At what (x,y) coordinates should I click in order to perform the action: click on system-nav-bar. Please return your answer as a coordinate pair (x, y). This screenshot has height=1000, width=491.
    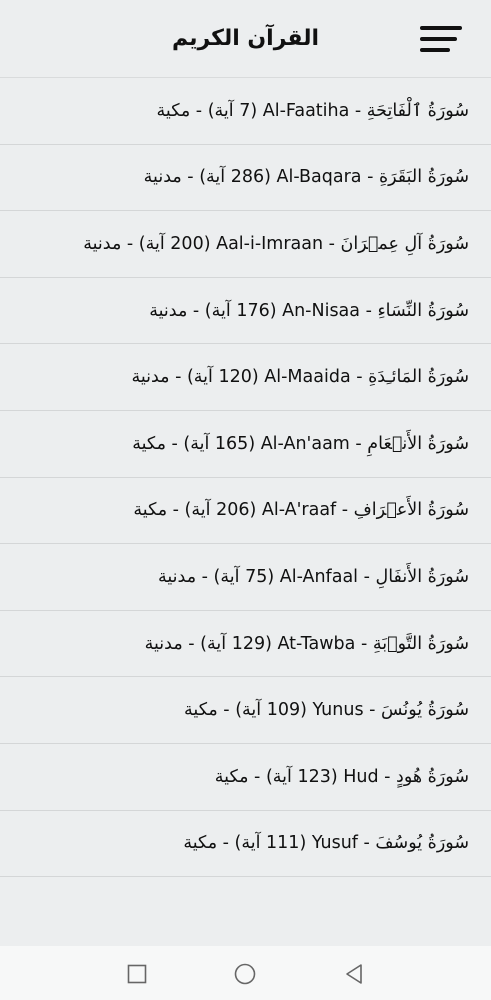
    Looking at the image, I should click on (245, 973).